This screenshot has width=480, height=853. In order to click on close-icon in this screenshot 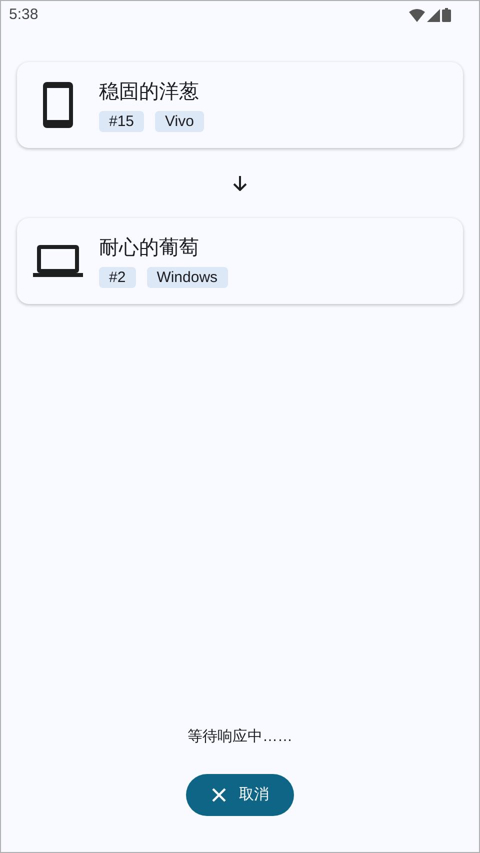, I will do `click(219, 795)`.